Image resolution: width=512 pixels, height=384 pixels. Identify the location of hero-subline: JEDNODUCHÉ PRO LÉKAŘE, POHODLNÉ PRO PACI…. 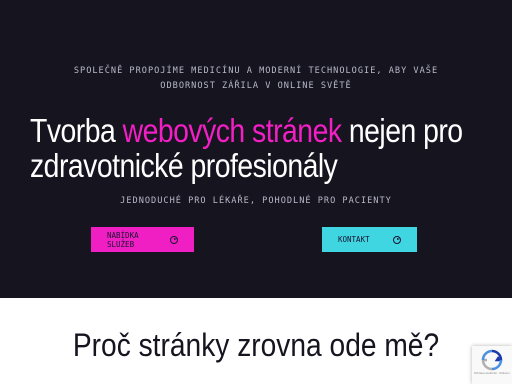
(256, 201).